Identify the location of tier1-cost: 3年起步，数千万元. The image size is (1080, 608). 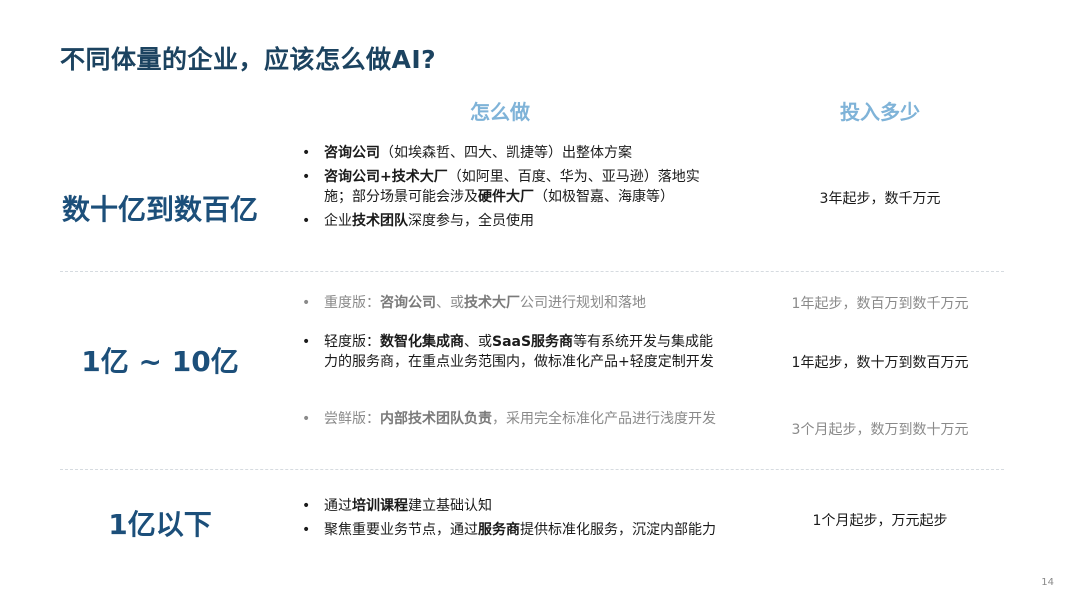
(880, 199).